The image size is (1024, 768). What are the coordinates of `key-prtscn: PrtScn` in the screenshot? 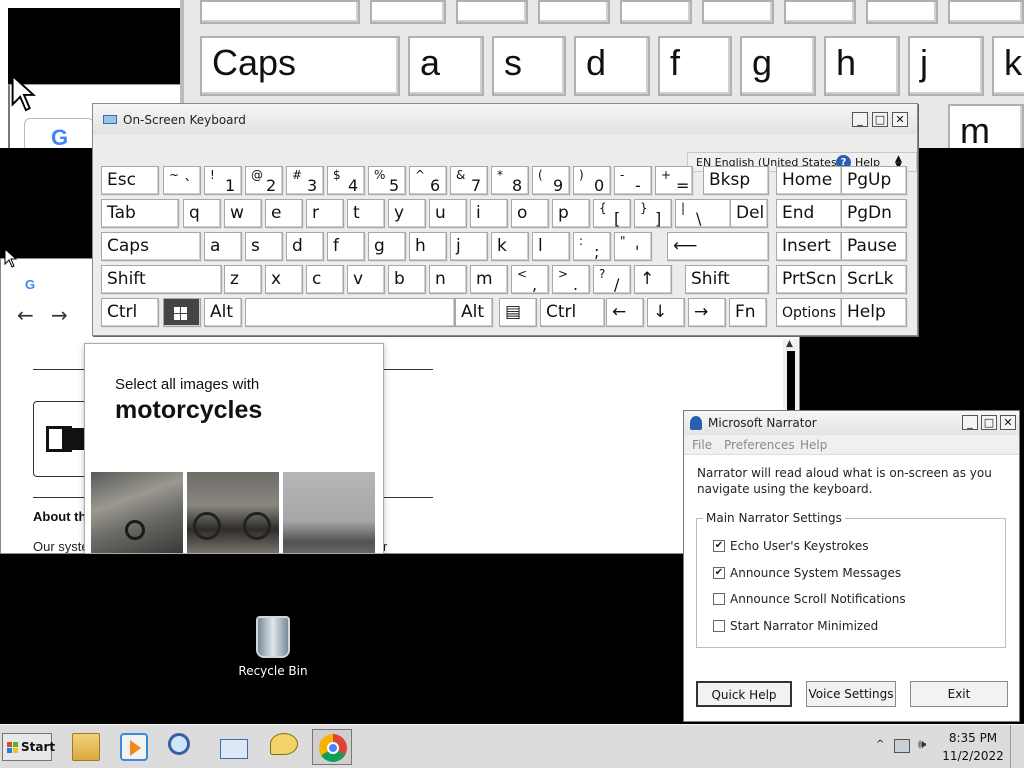 It's located at (809, 279).